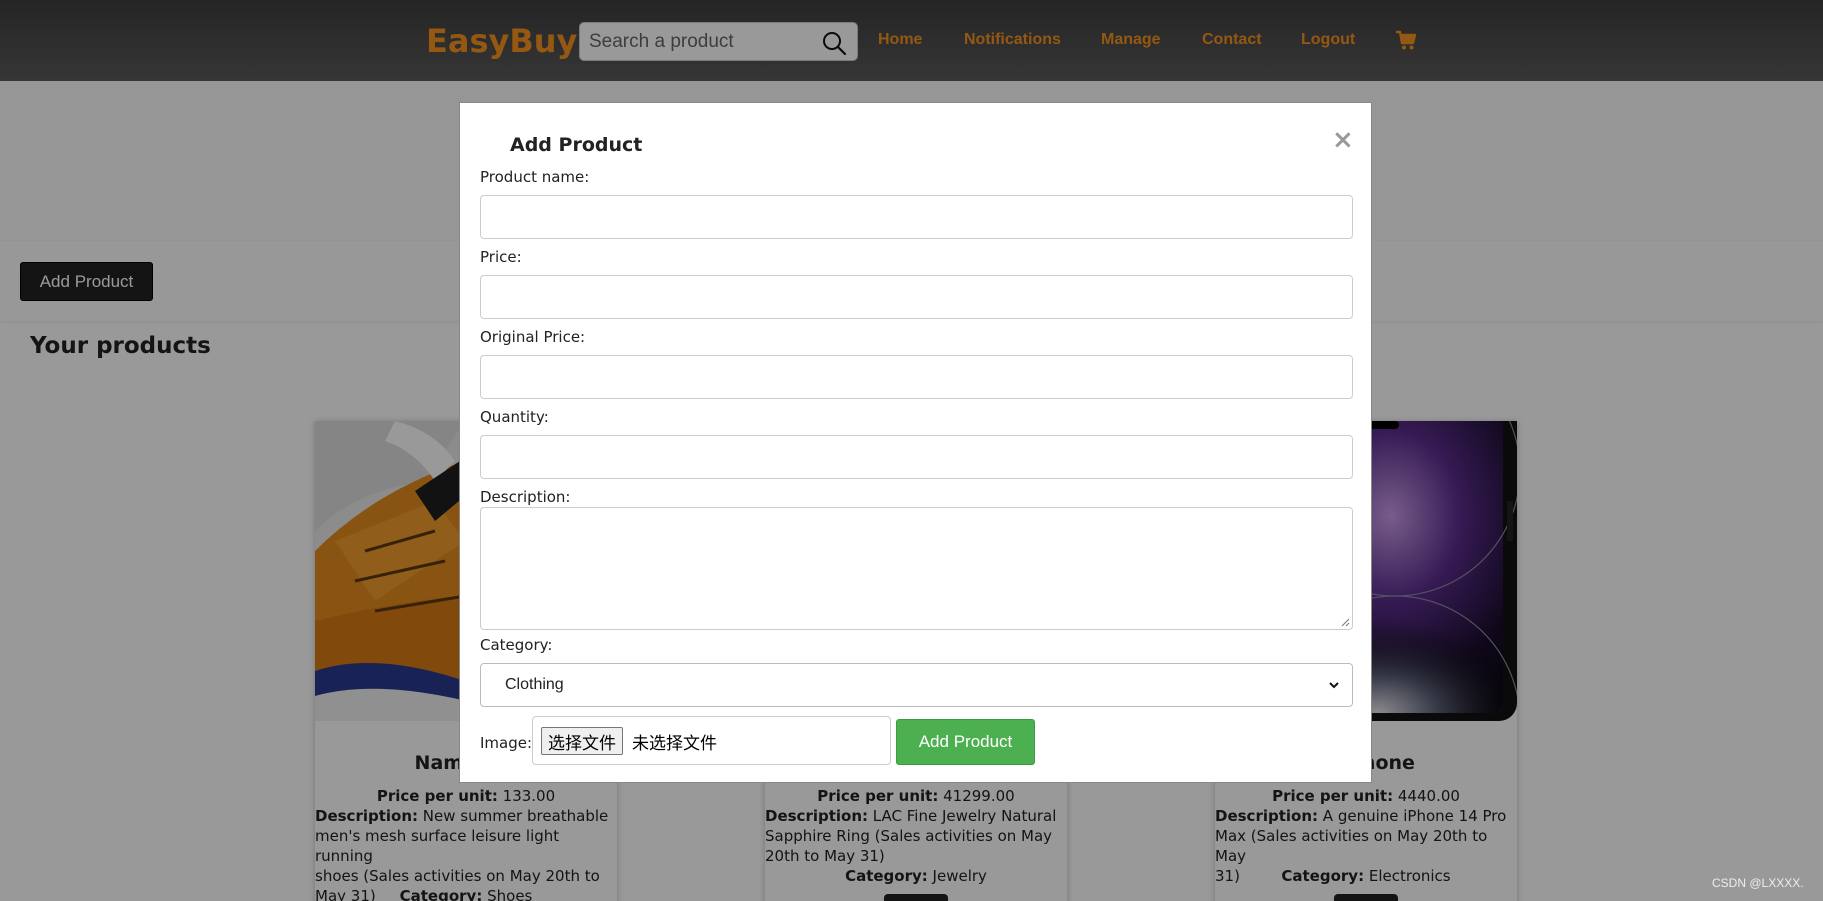 The height and width of the screenshot is (901, 1823). Describe the element at coordinates (582, 741) in the screenshot. I see `choose-file-button: 选择文件` at that location.